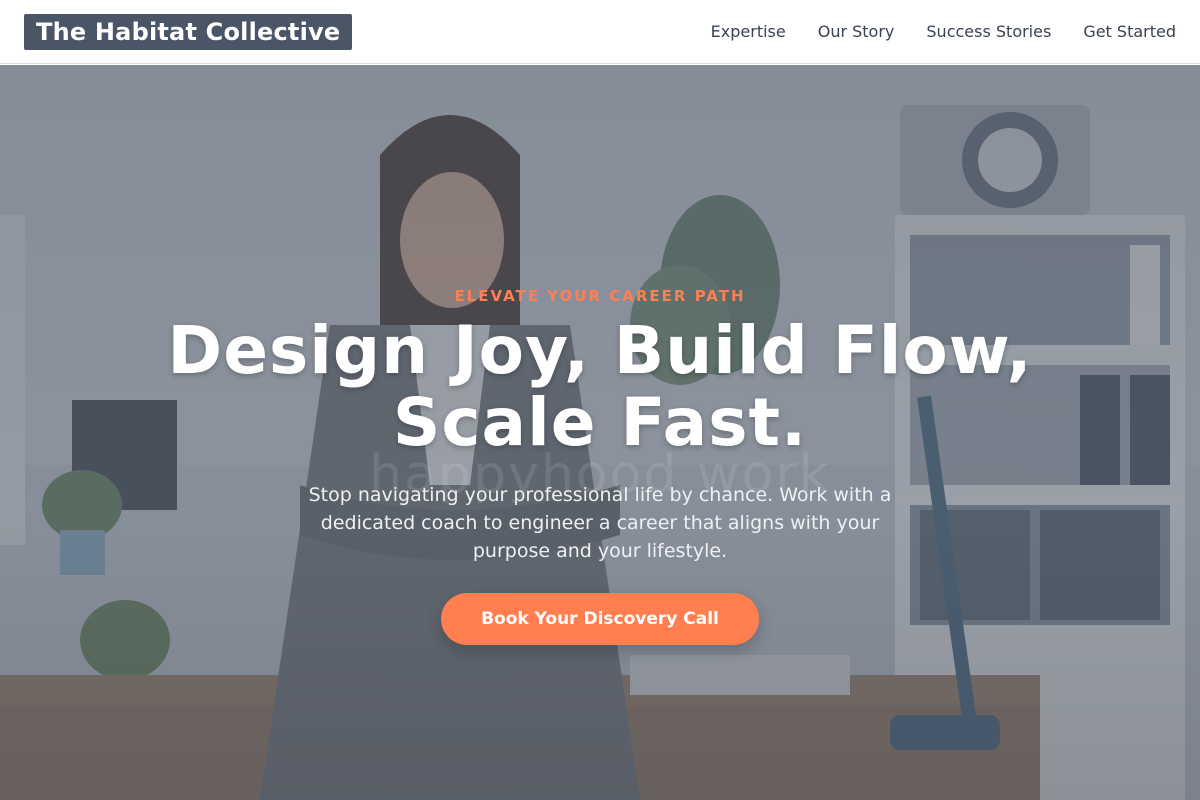  What do you see at coordinates (748, 31) in the screenshot?
I see `nav-link-expertise: Expertise` at bounding box center [748, 31].